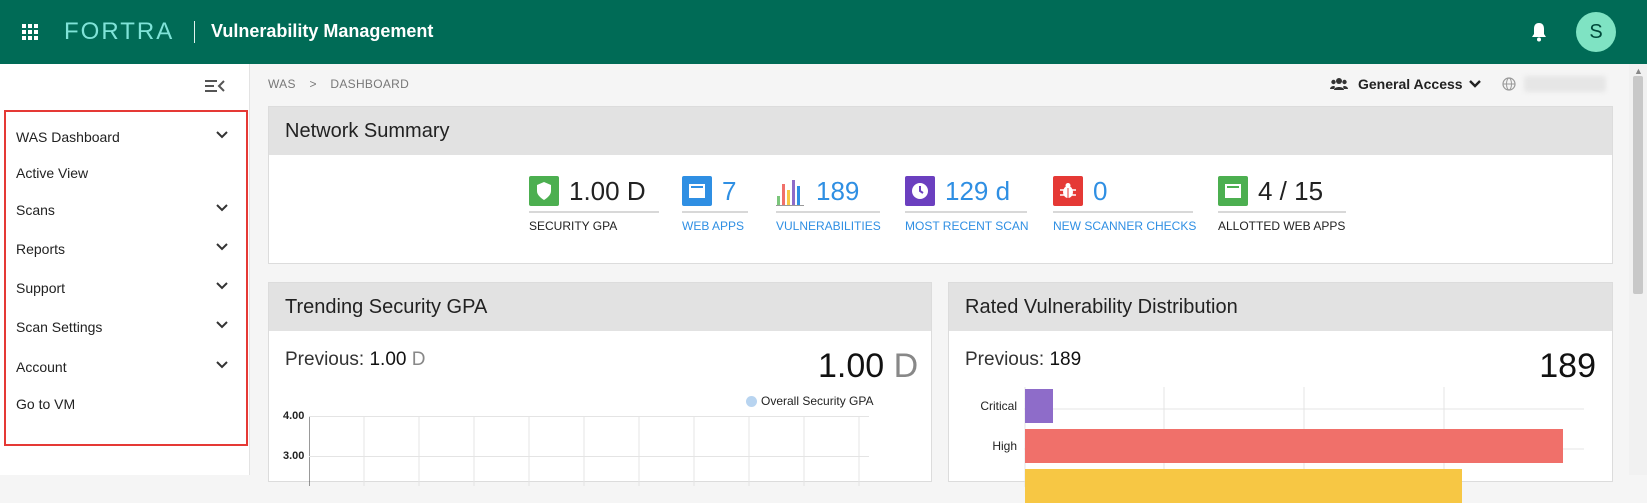 This screenshot has width=1647, height=503. I want to click on breadcrumb: WAS > DASHBOARD, so click(343, 84).